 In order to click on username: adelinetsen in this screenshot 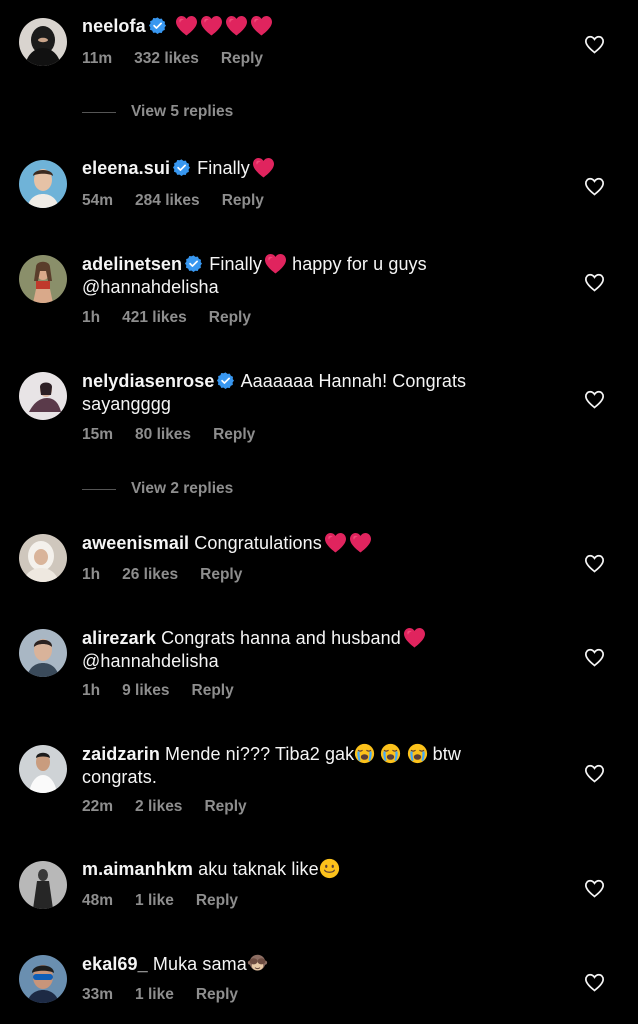, I will do `click(132, 264)`.